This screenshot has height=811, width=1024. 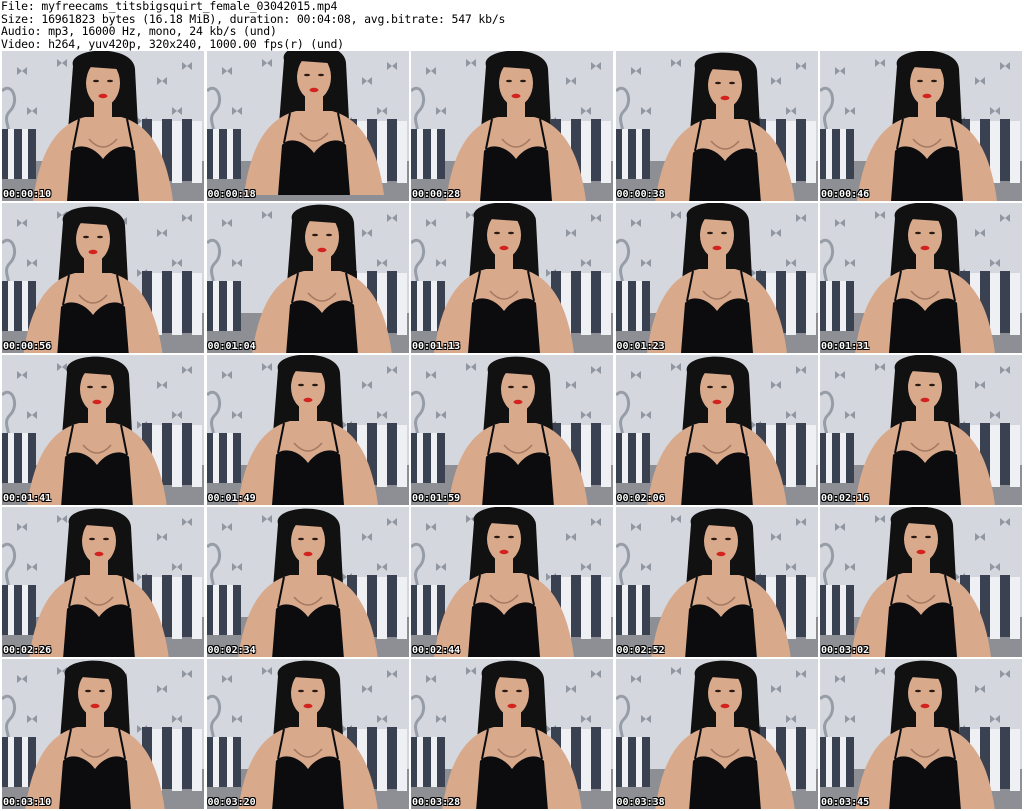 I want to click on video-thumbnail: 00:03:10, so click(x=103, y=734).